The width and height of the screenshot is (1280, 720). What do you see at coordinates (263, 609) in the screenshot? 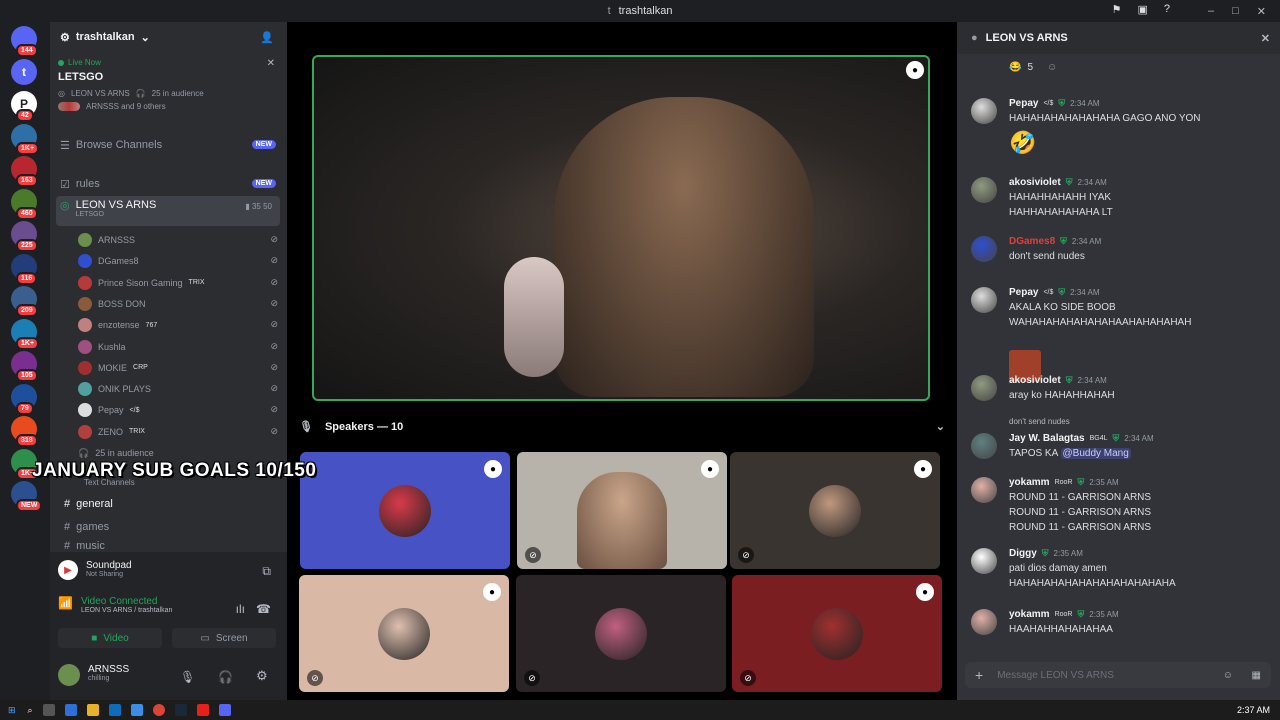
I see `disconnect-icon: ☎` at bounding box center [263, 609].